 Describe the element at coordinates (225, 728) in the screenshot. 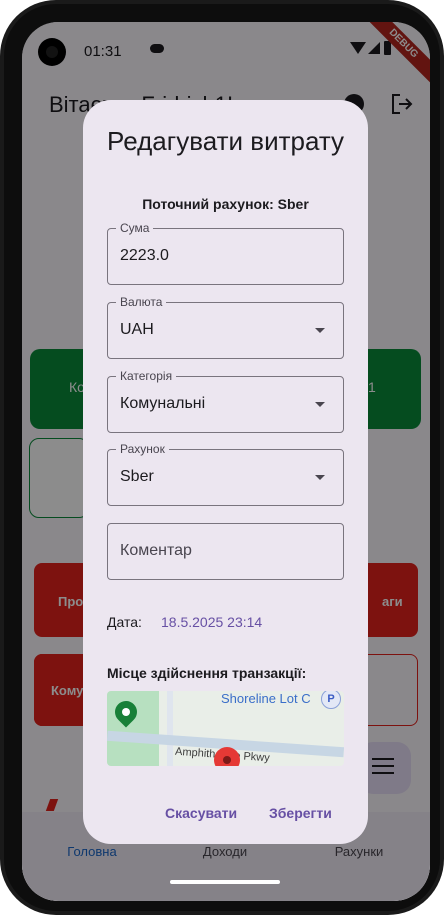

I see `location-map: Shoreline Lot C P Amphitheatre Pkwy` at that location.